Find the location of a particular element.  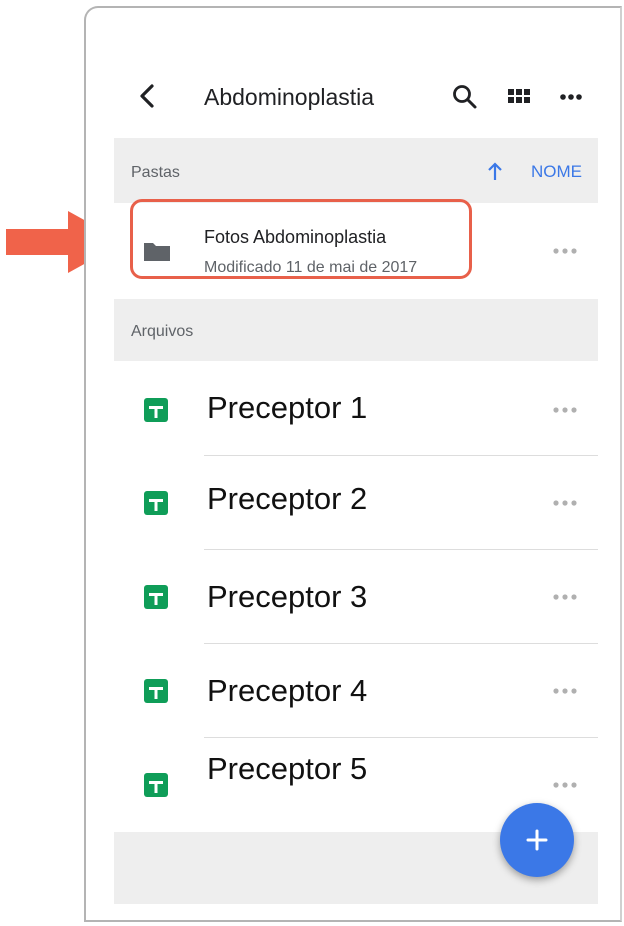

back-arrow-icon is located at coordinates (148, 96).